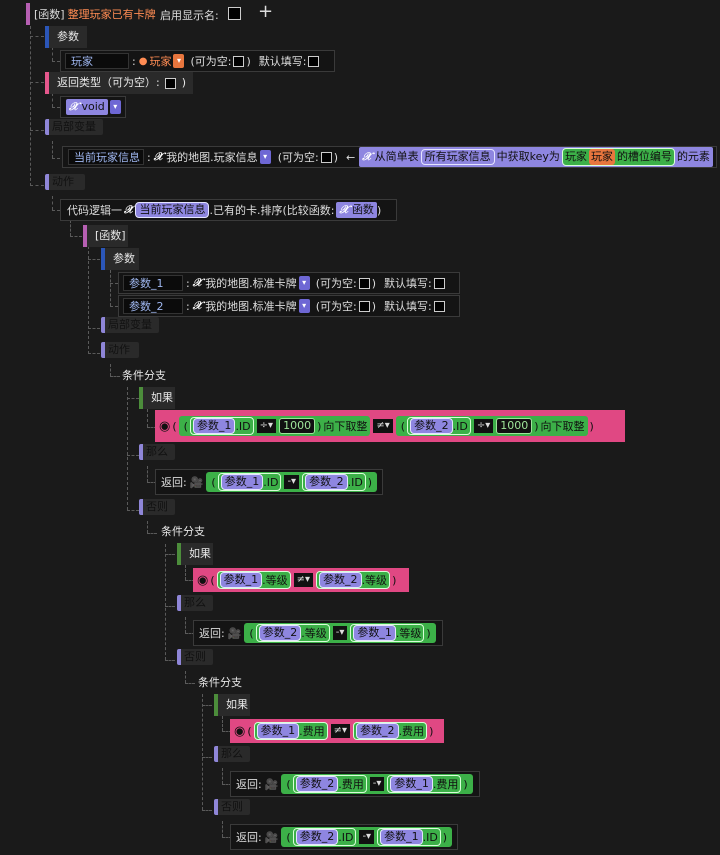 The height and width of the screenshot is (855, 720). What do you see at coordinates (289, 283) in the screenshot?
I see `inner-param-row-1: 参数_1 : 𝒳 我的地图.标准卡牌 ▾ (可为空: ) 默认填写:` at bounding box center [289, 283].